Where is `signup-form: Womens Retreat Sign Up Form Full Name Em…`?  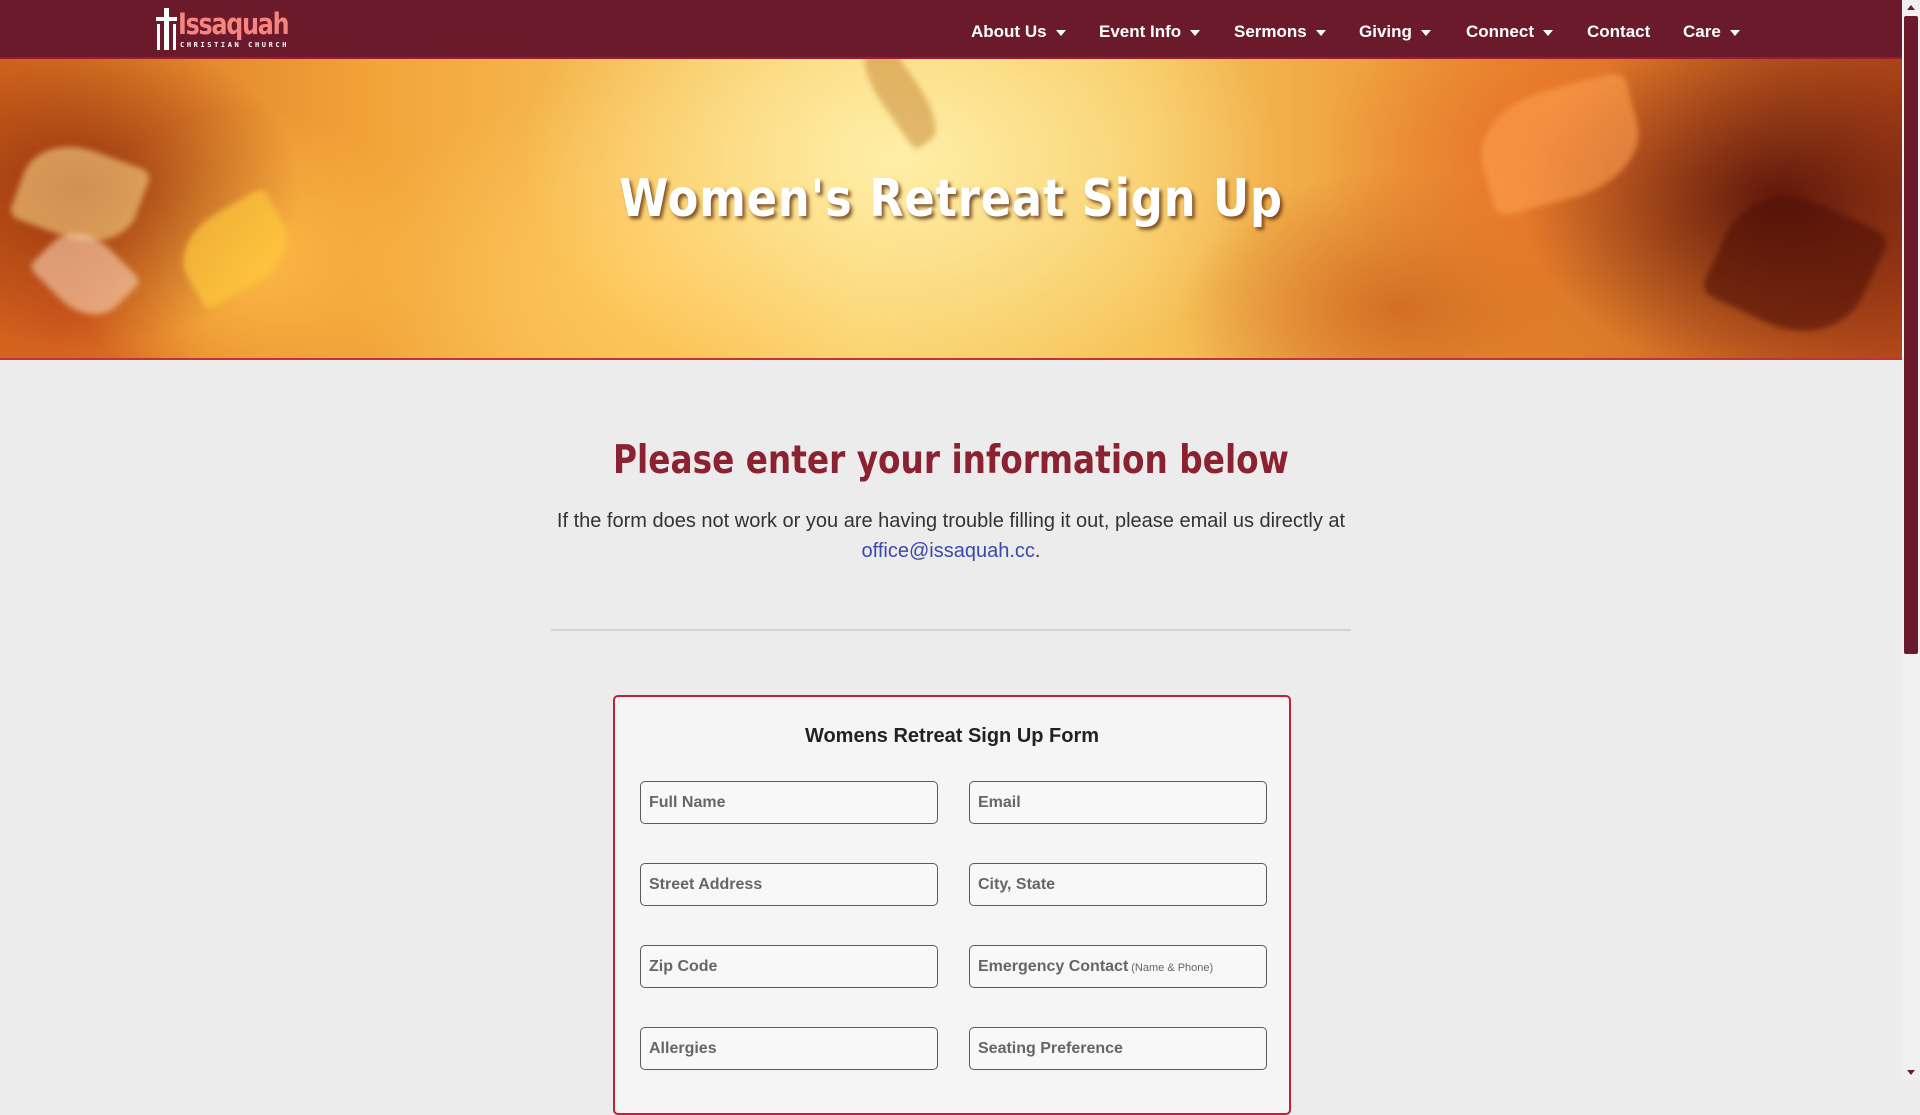 signup-form: Womens Retreat Sign Up Form Full Name Em… is located at coordinates (952, 905).